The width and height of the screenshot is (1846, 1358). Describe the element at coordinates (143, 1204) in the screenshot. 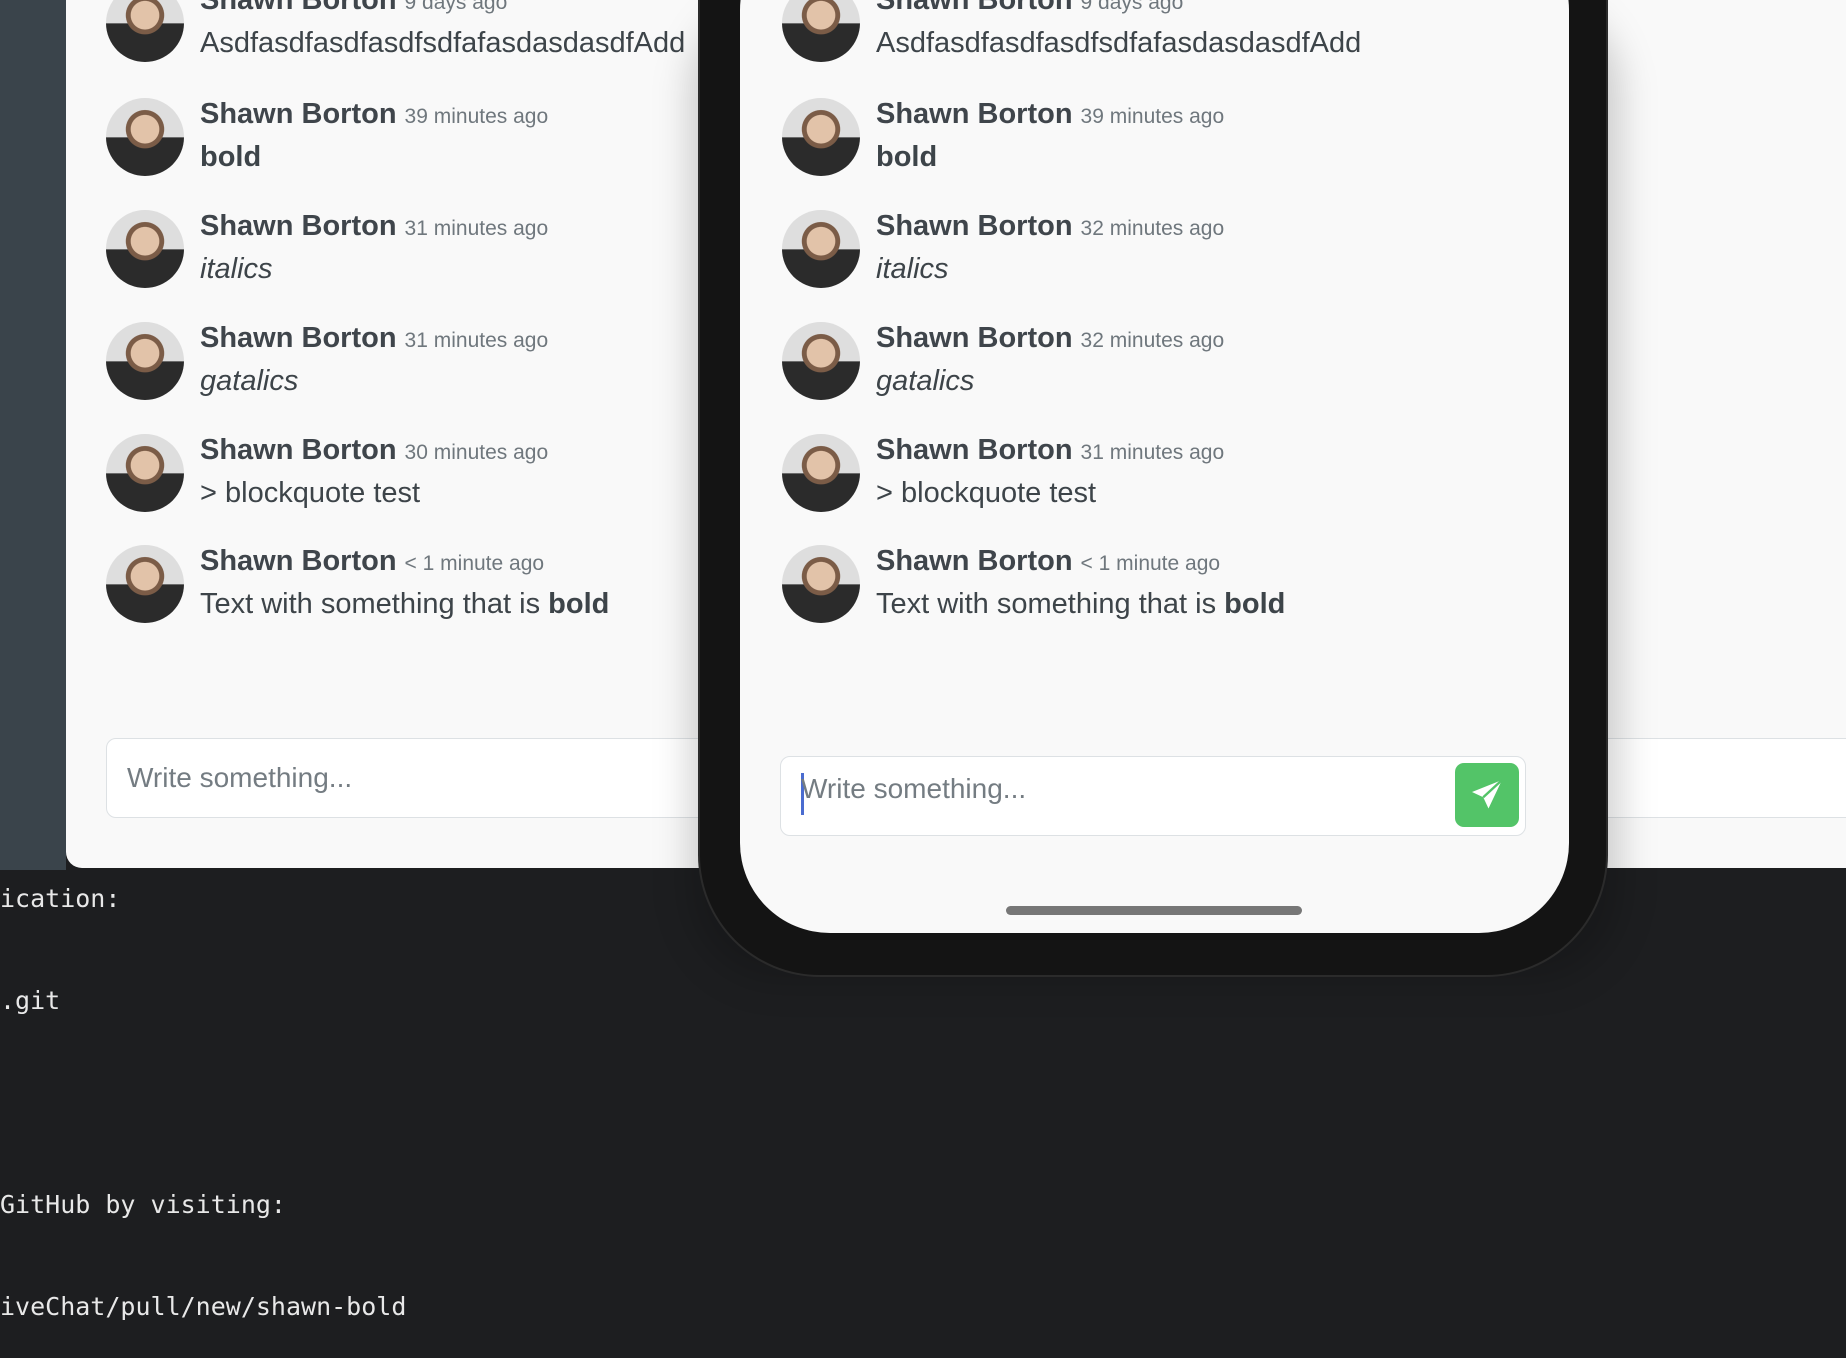

I see `terminal-line: GitHub by visiting:` at that location.